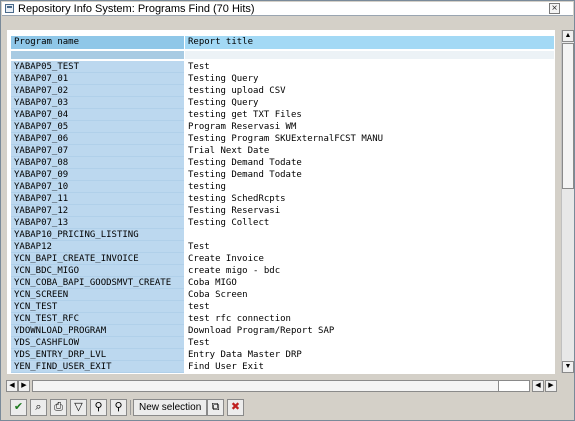  Describe the element at coordinates (97, 343) in the screenshot. I see `program-name-cell: YDS_CASHFLOW` at that location.